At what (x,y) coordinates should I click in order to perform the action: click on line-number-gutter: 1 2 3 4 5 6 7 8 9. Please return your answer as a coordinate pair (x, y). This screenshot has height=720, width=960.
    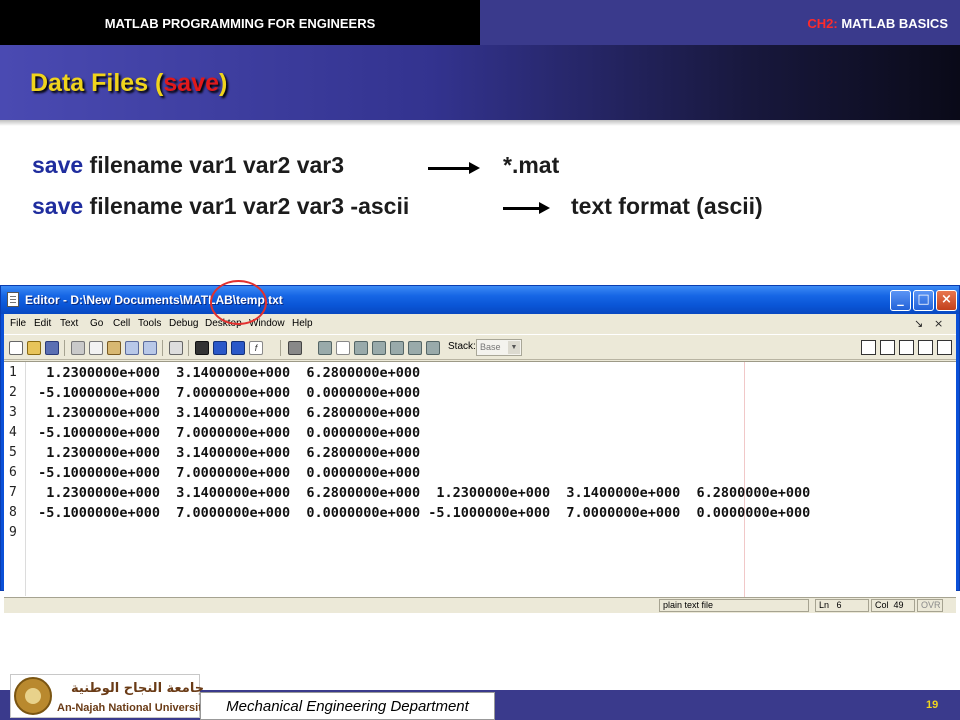
    Looking at the image, I should click on (15, 479).